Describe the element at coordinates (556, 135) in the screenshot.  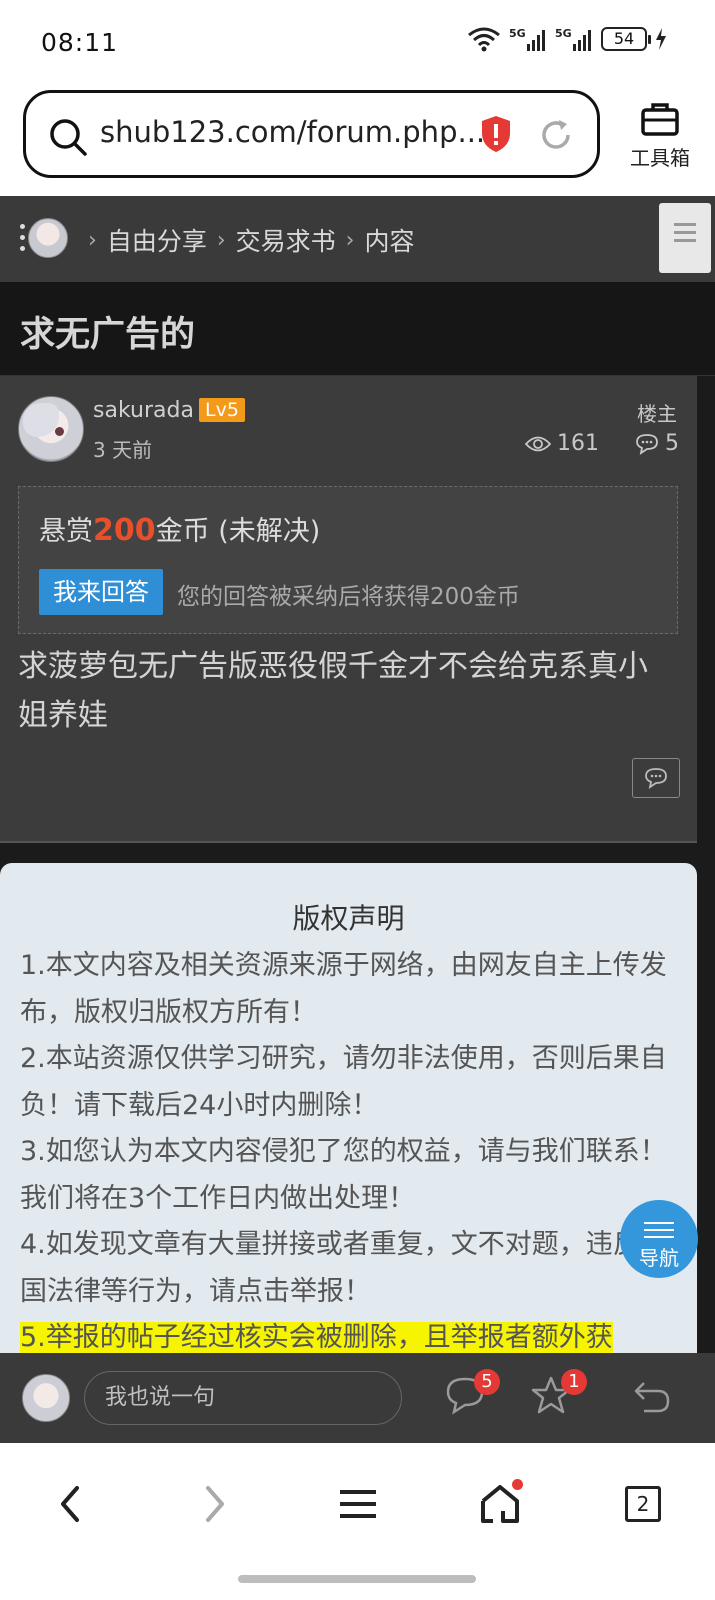
I see `reload-icon` at that location.